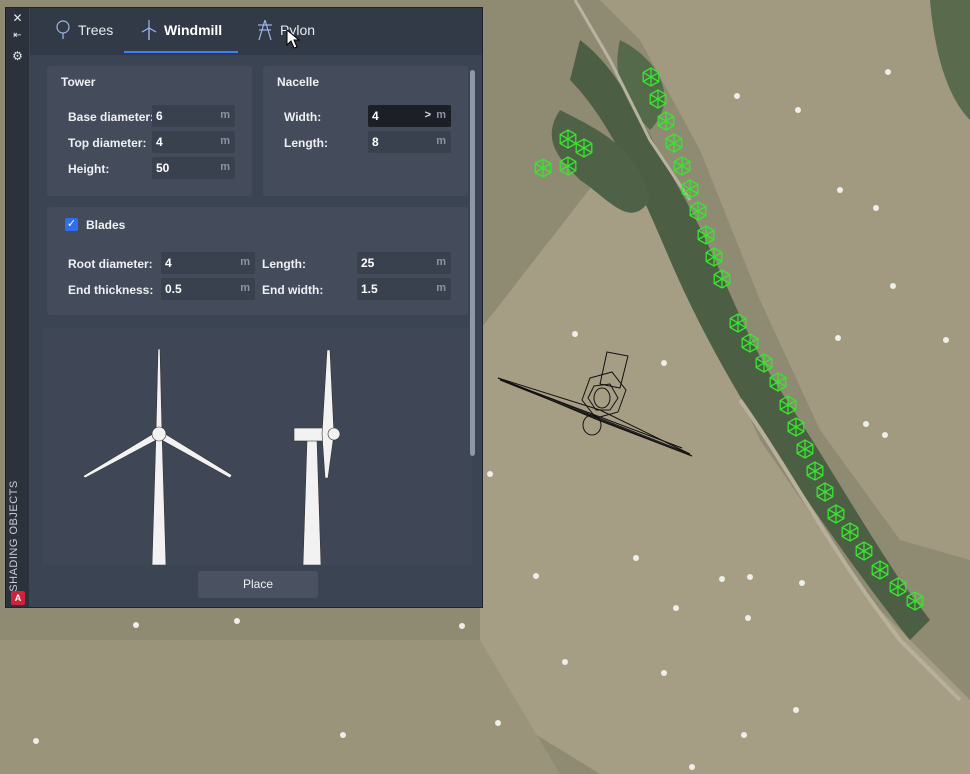 The width and height of the screenshot is (970, 774). I want to click on tab-windmill: Windmill, so click(181, 30).